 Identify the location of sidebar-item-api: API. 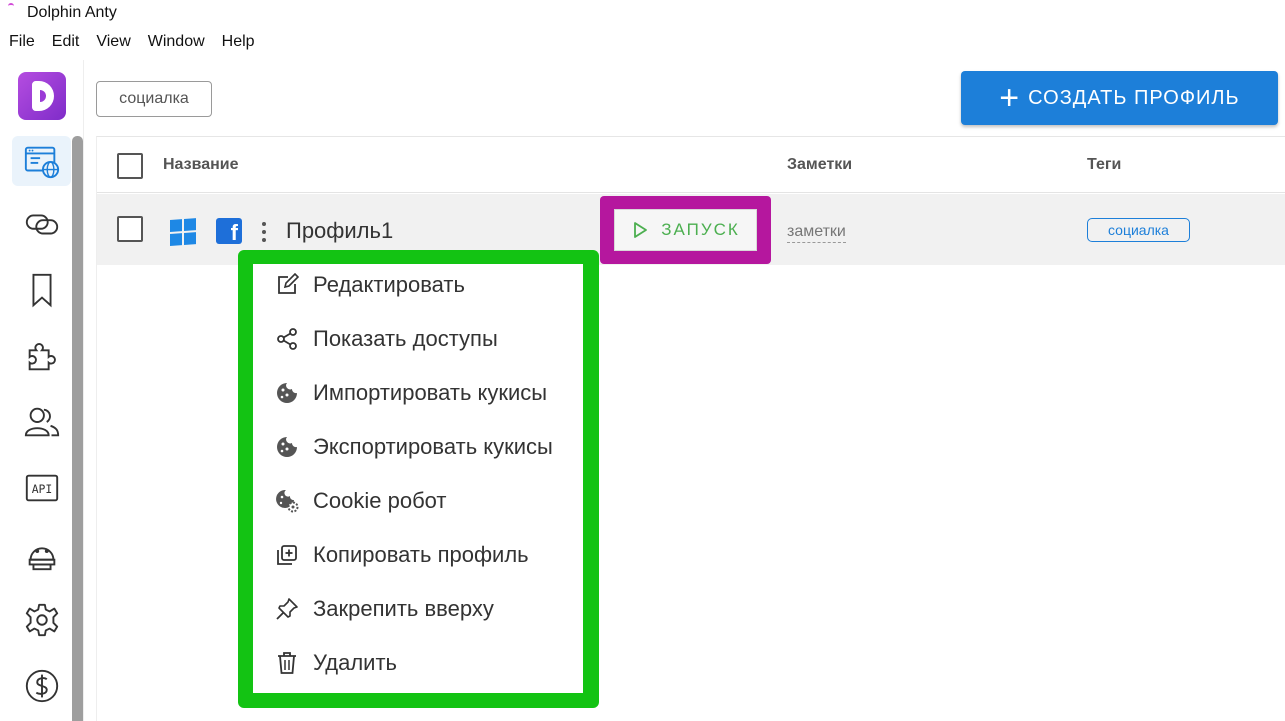
(42, 488).